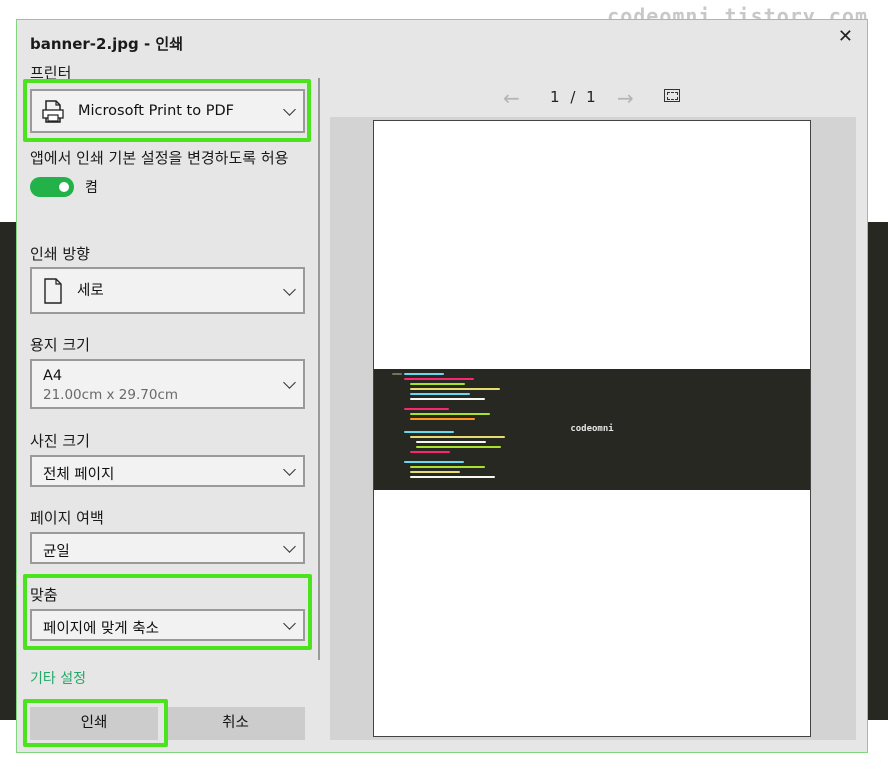 The image size is (888, 777). I want to click on highlight-printer, so click(167, 110).